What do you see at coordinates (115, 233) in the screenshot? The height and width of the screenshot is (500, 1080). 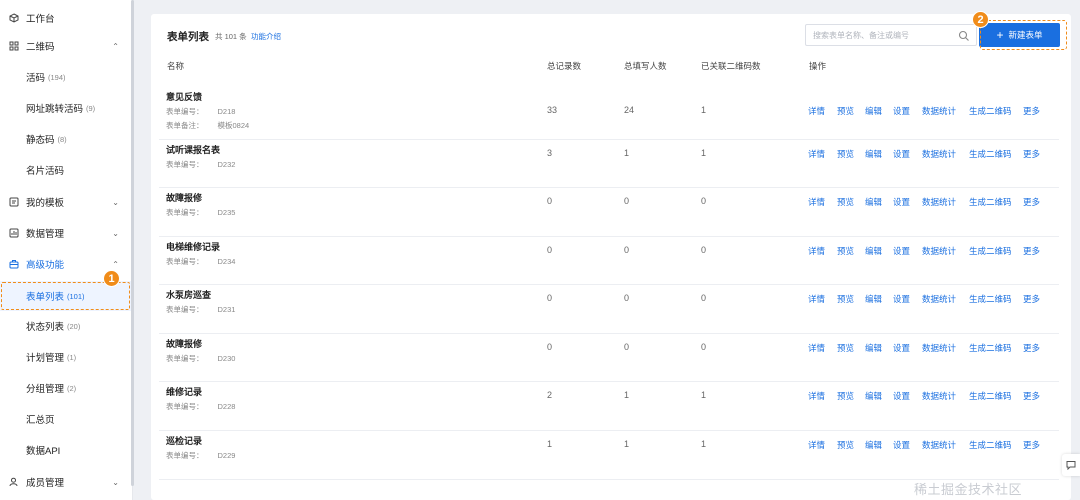 I see `chevron-down-icon: ⌄` at bounding box center [115, 233].